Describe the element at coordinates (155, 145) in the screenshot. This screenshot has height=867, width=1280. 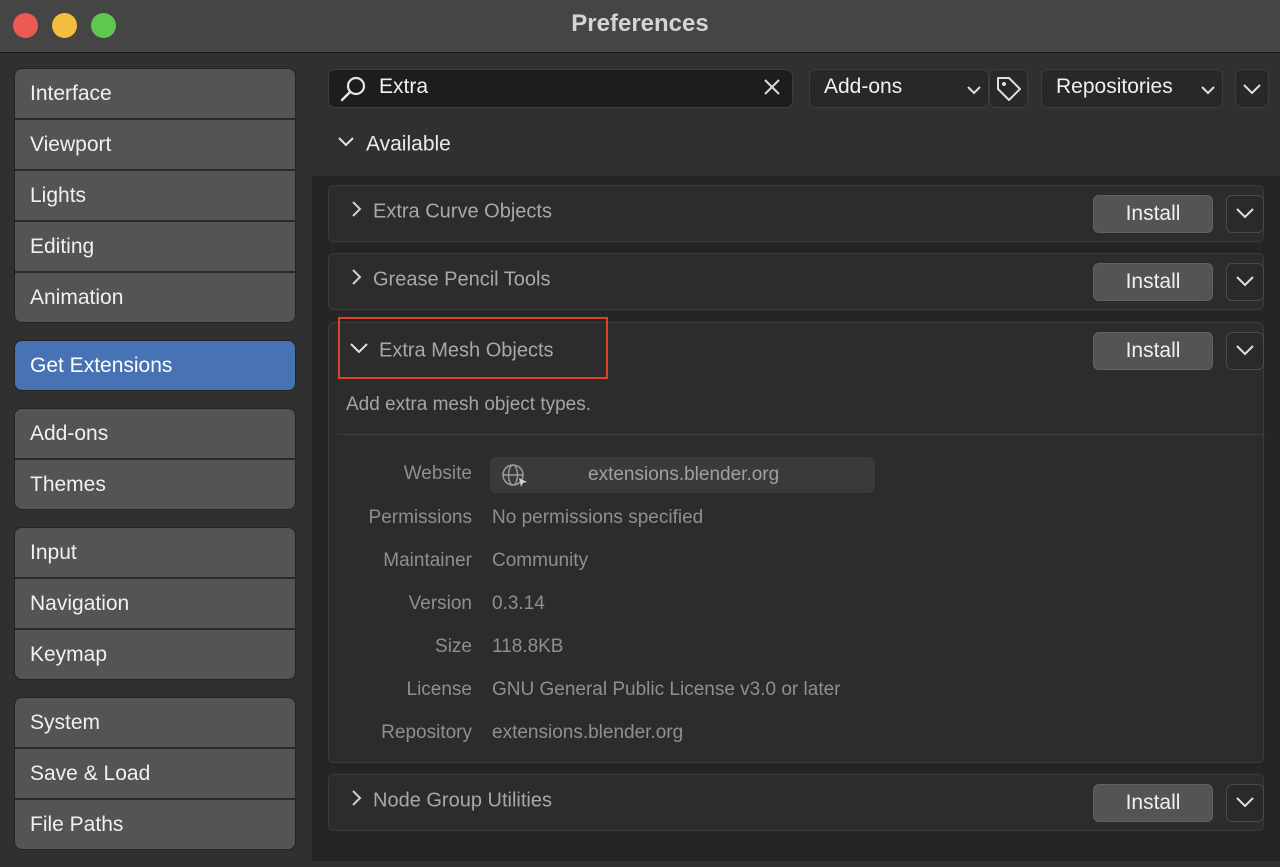
I see `sidebar-item-viewport: Viewport` at that location.